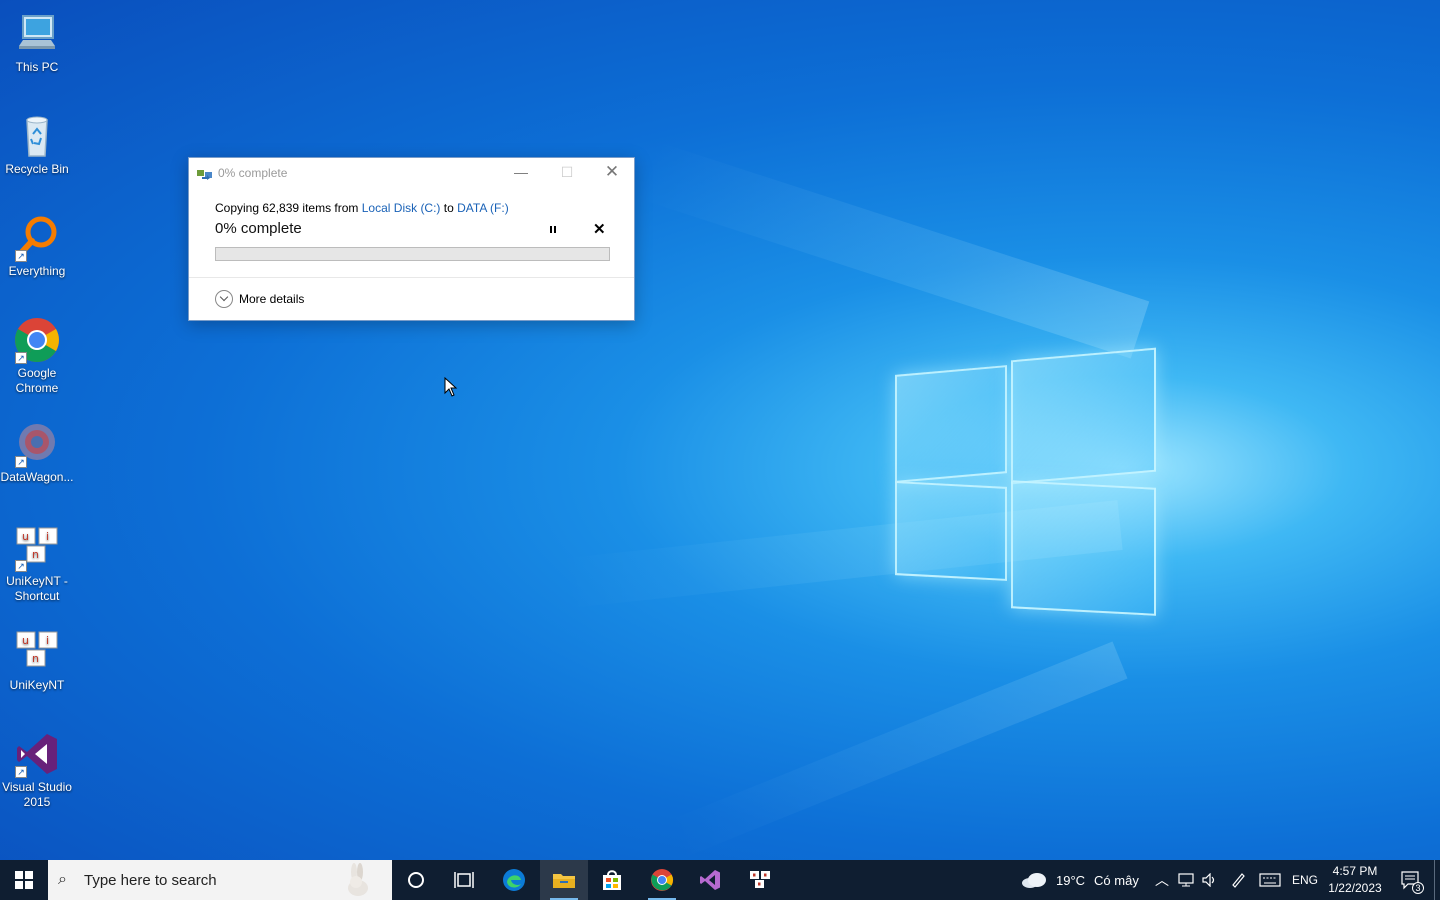 This screenshot has height=900, width=1440. I want to click on copy-icon, so click(205, 173).